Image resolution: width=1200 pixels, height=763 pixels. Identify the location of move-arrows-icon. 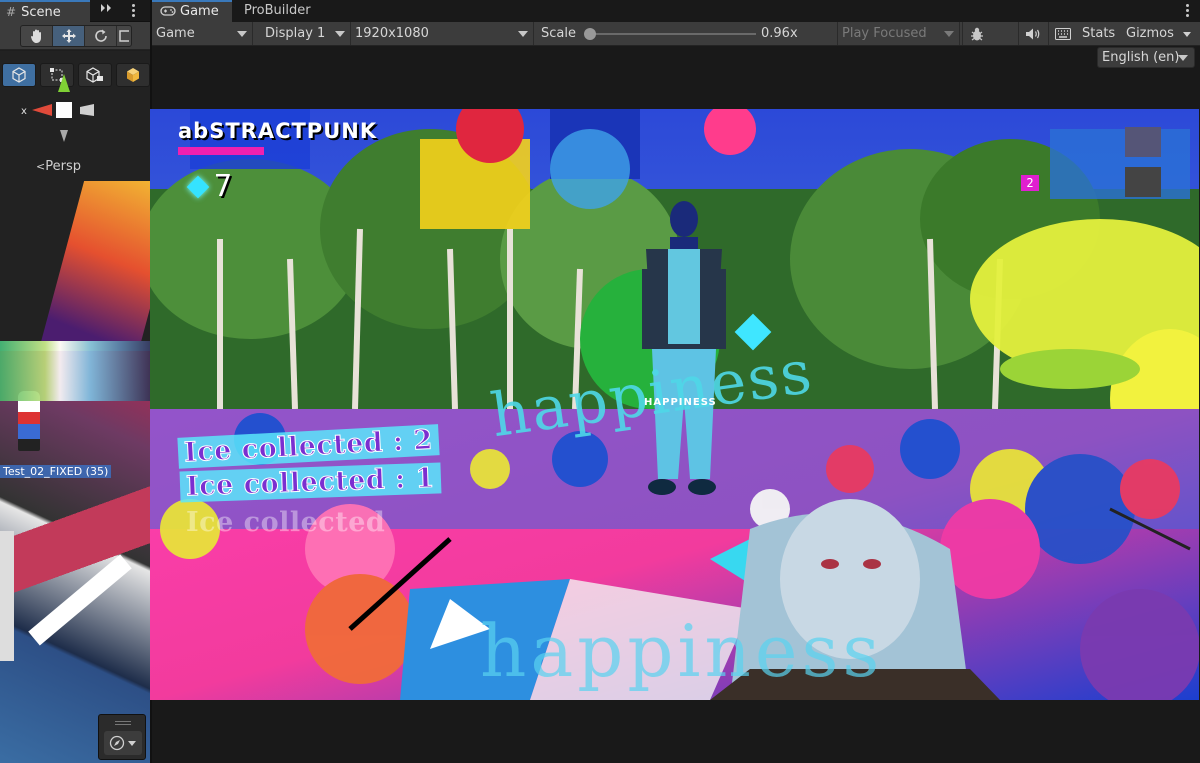
(68, 36).